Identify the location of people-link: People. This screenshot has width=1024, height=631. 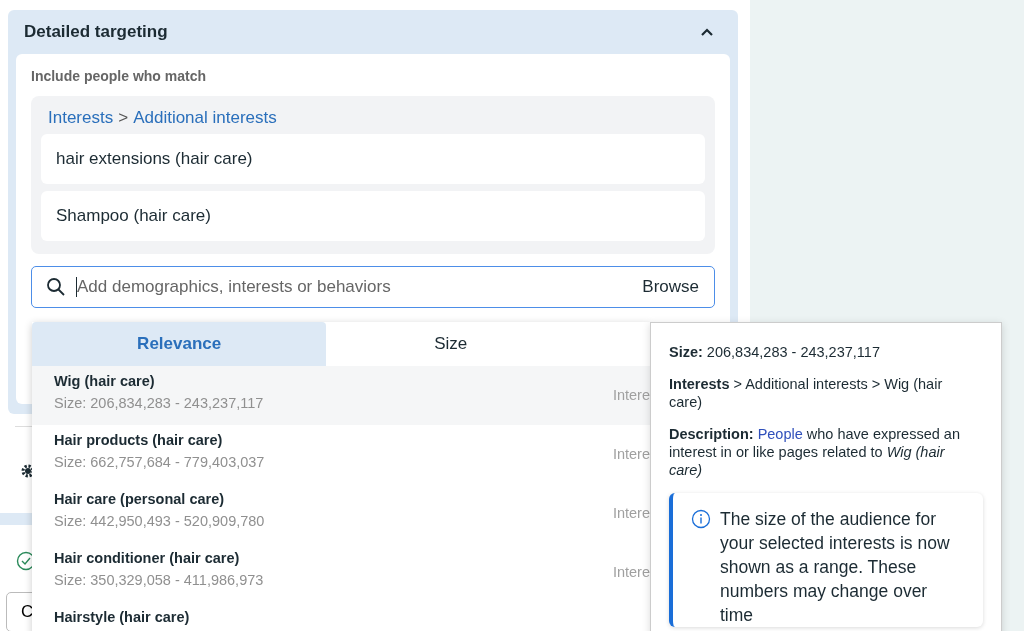
(780, 434).